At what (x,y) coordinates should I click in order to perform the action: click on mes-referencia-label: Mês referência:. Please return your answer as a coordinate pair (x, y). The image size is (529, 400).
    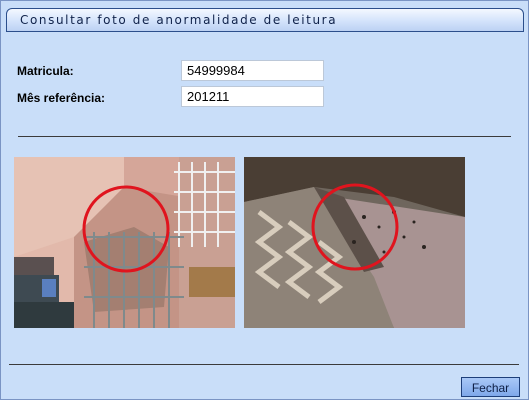
    Looking at the image, I should click on (61, 98).